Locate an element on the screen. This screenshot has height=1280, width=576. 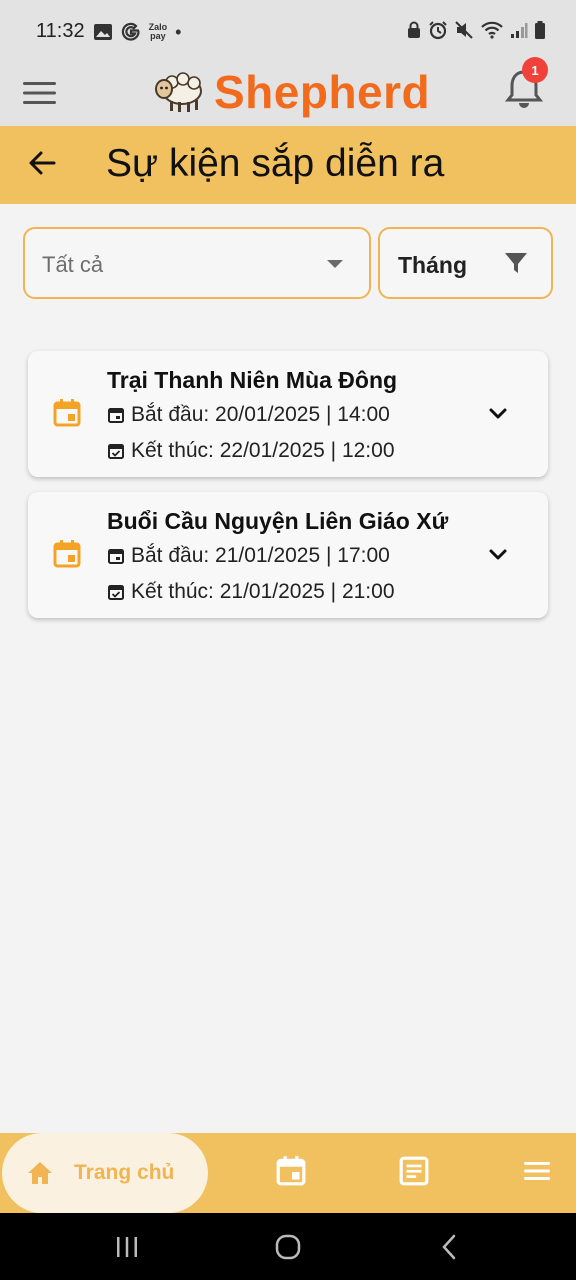
home-system-button is located at coordinates (288, 1247).